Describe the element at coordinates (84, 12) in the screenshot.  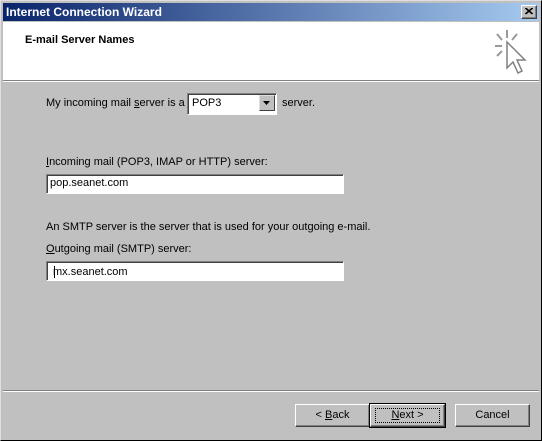
I see `window-title: Internet Connection Wizard` at that location.